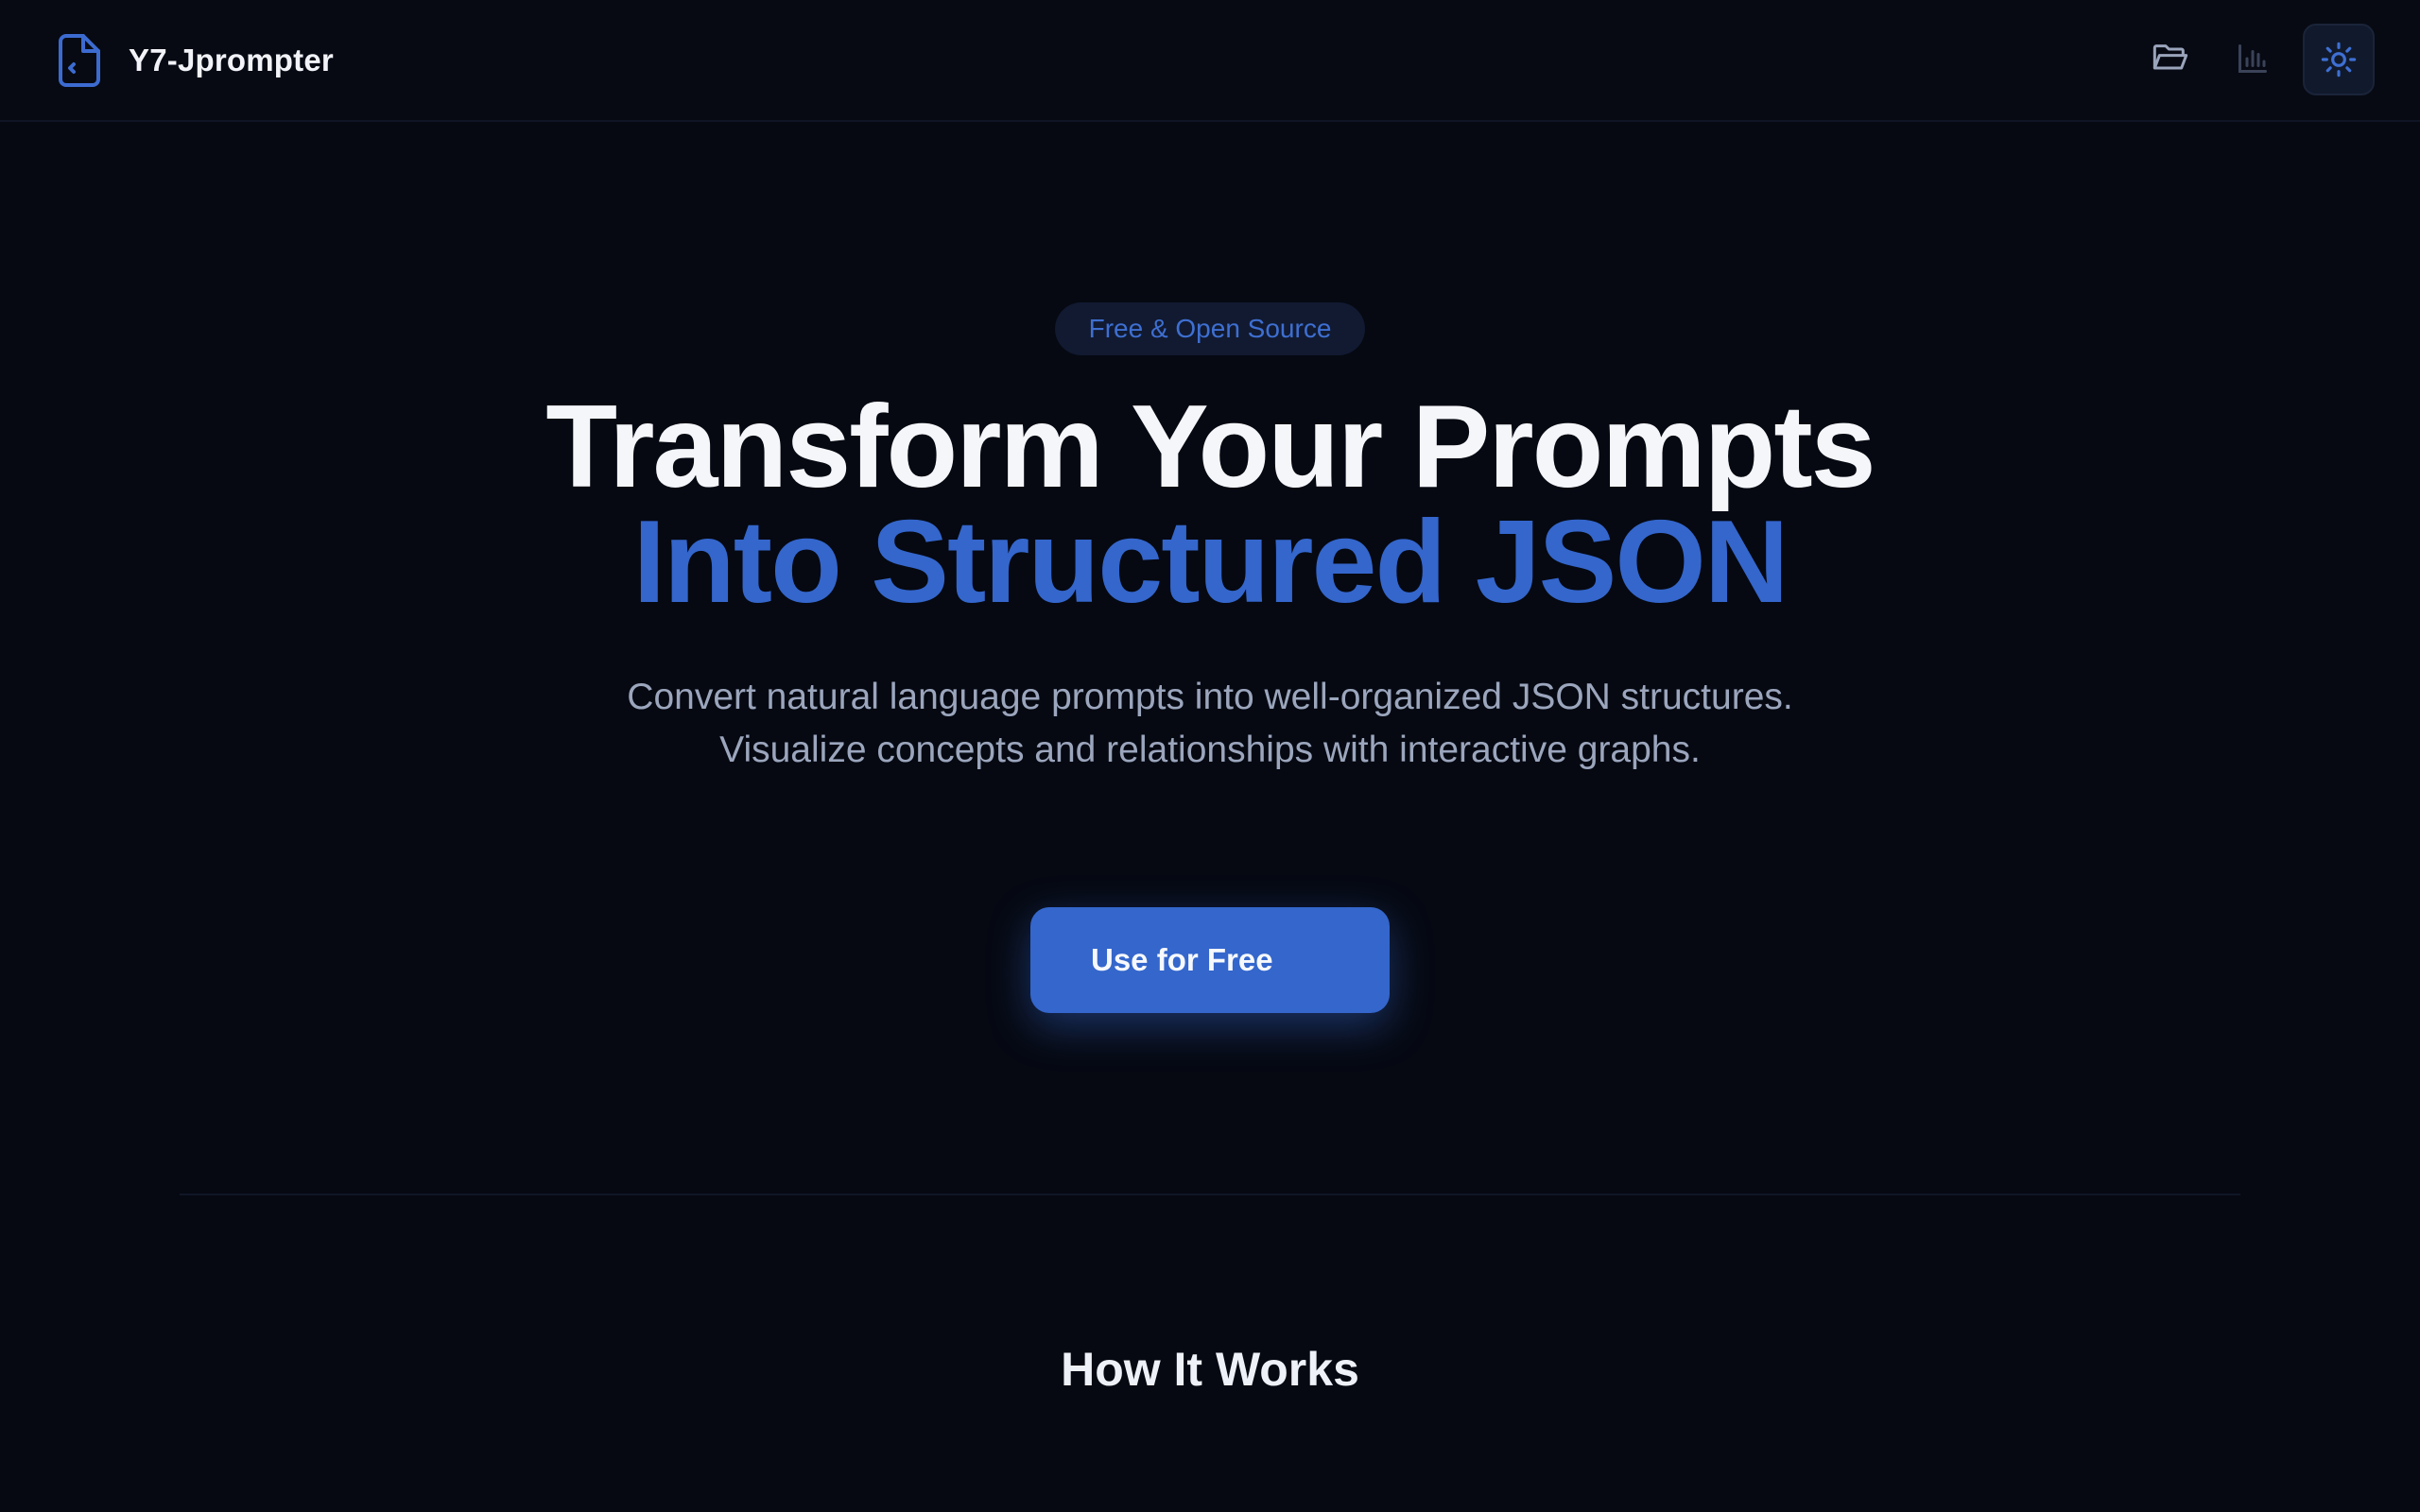 This screenshot has height=1512, width=2420. Describe the element at coordinates (1210, 61) in the screenshot. I see `top-navigation-bar: Y7-Jprompter` at that location.